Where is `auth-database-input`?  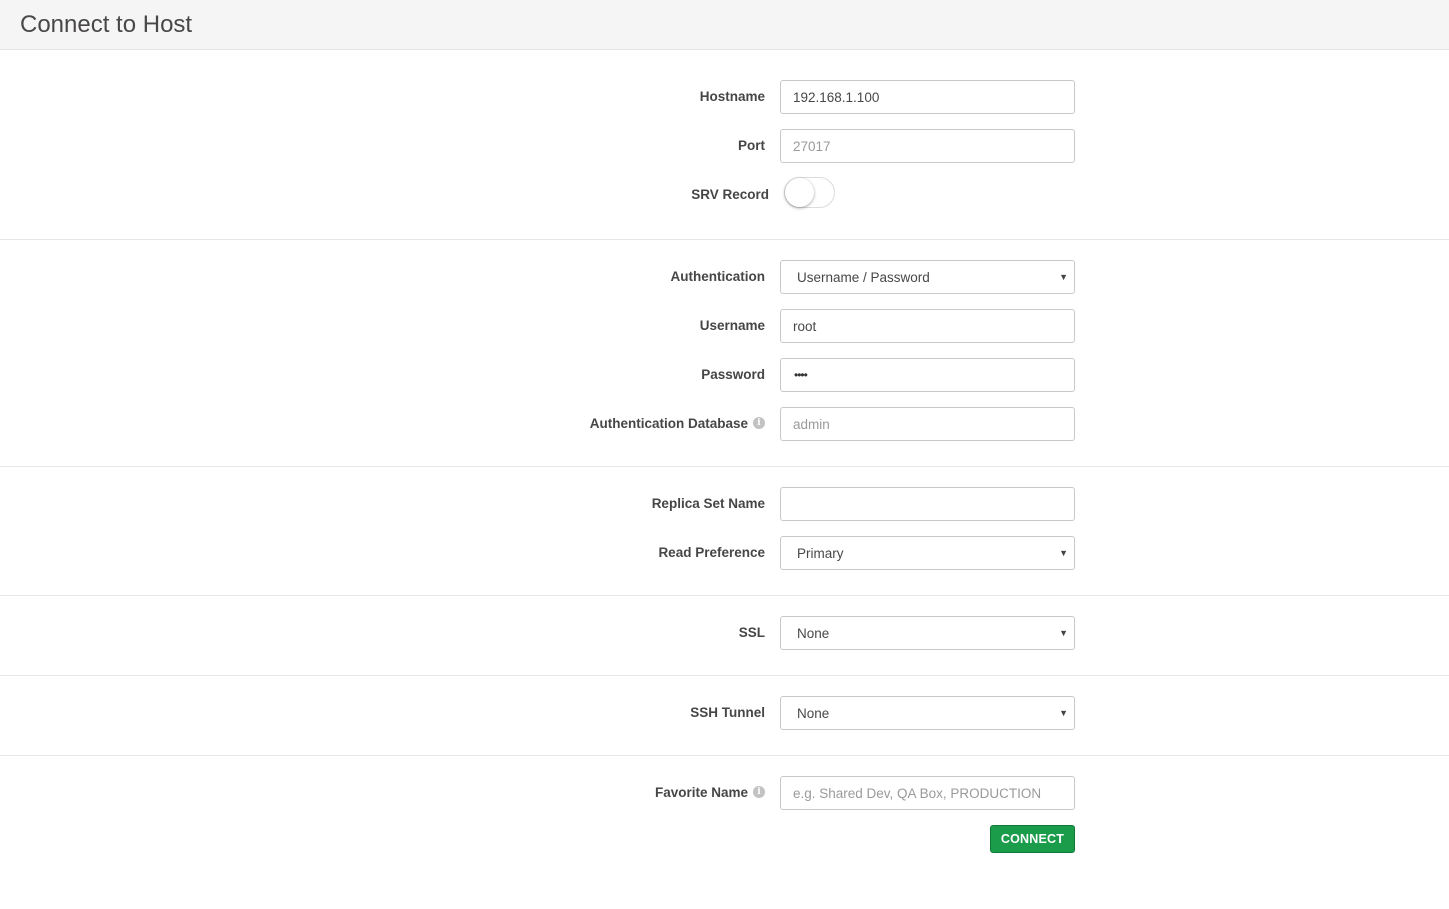
auth-database-input is located at coordinates (927, 424).